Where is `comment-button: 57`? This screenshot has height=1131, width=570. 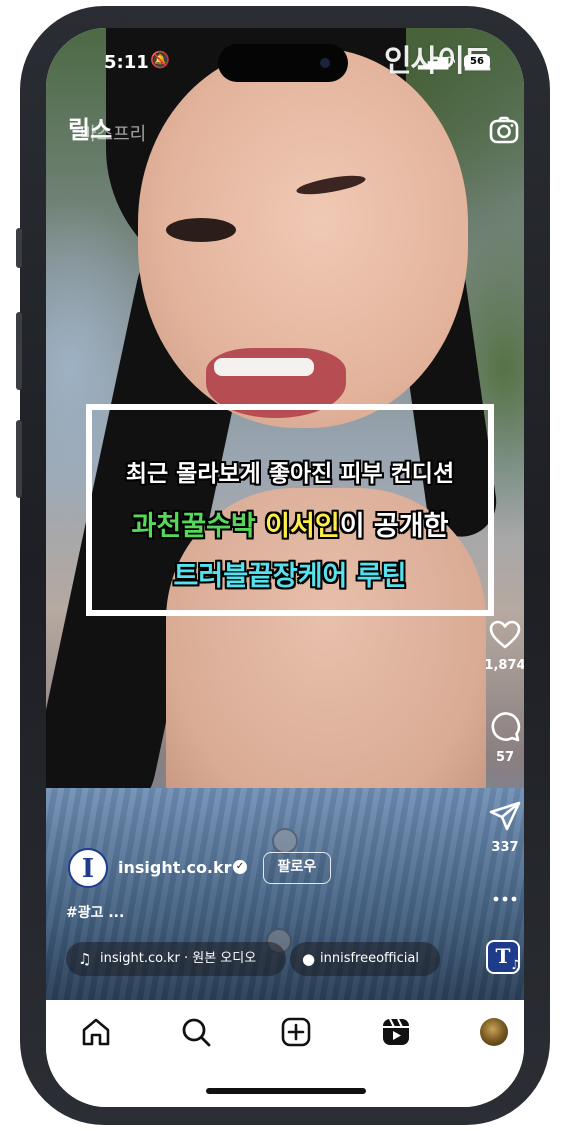
comment-button: 57 is located at coordinates (501, 737).